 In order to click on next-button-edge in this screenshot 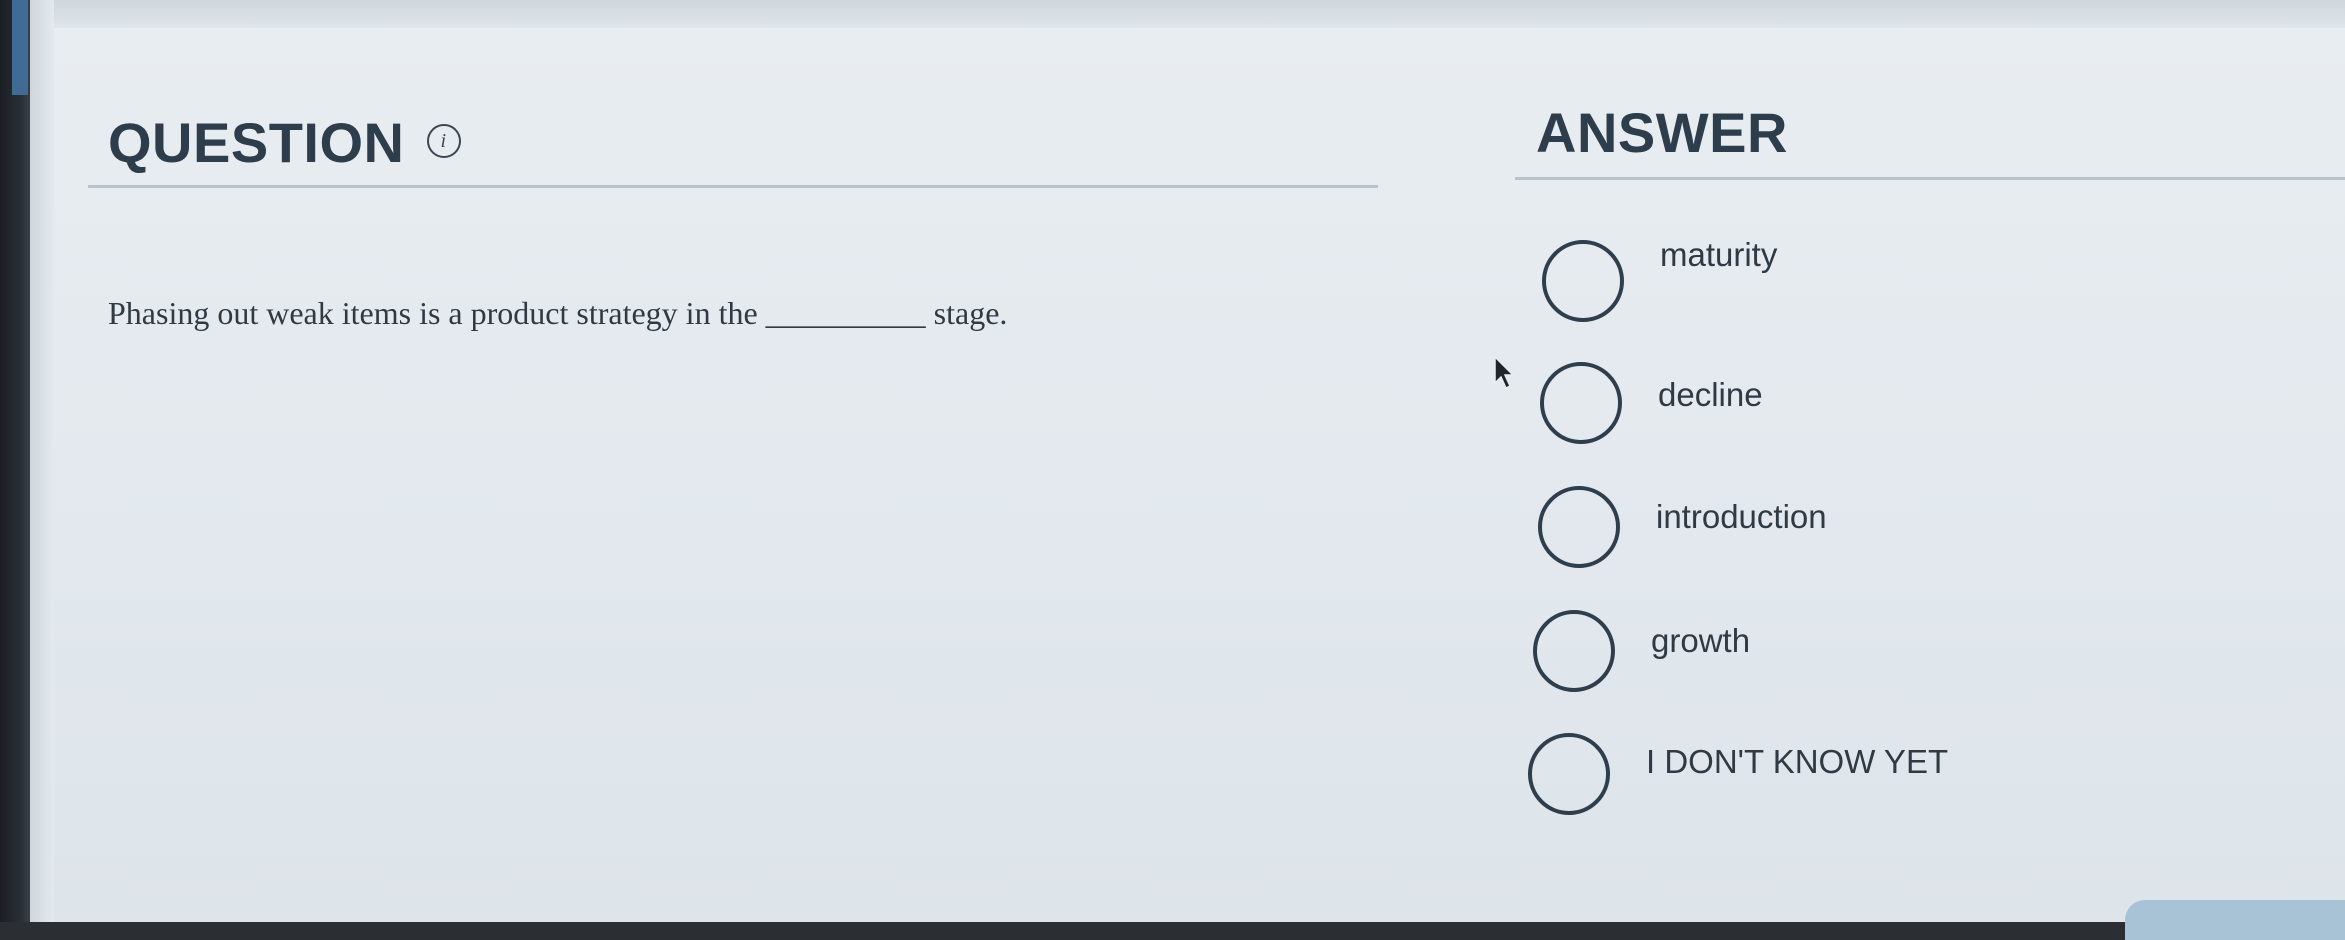, I will do `click(2235, 920)`.